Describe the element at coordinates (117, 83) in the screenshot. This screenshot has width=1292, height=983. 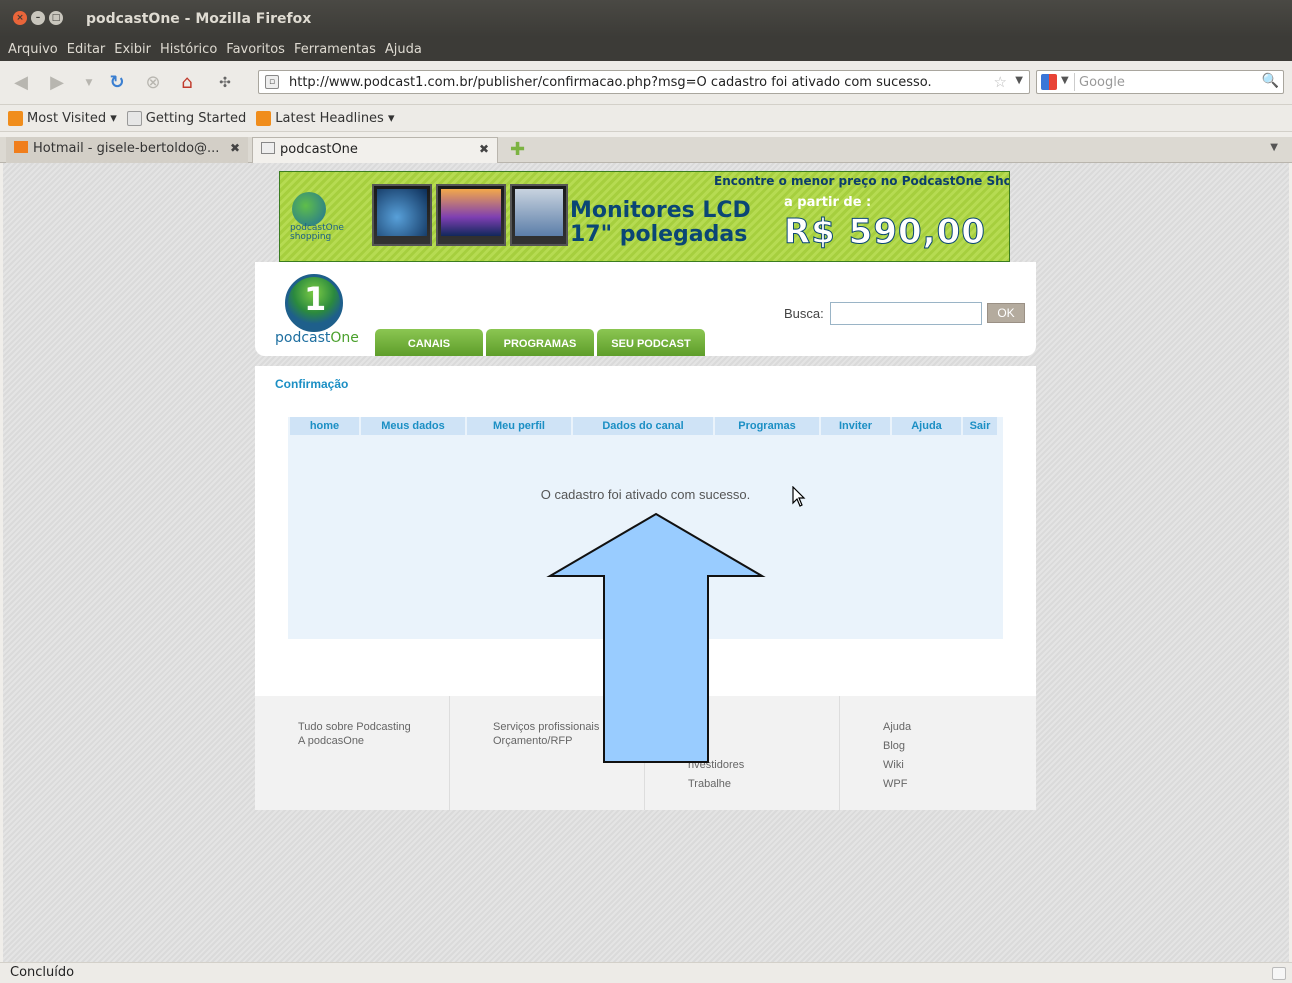
I see `reload-icon: ↻` at that location.